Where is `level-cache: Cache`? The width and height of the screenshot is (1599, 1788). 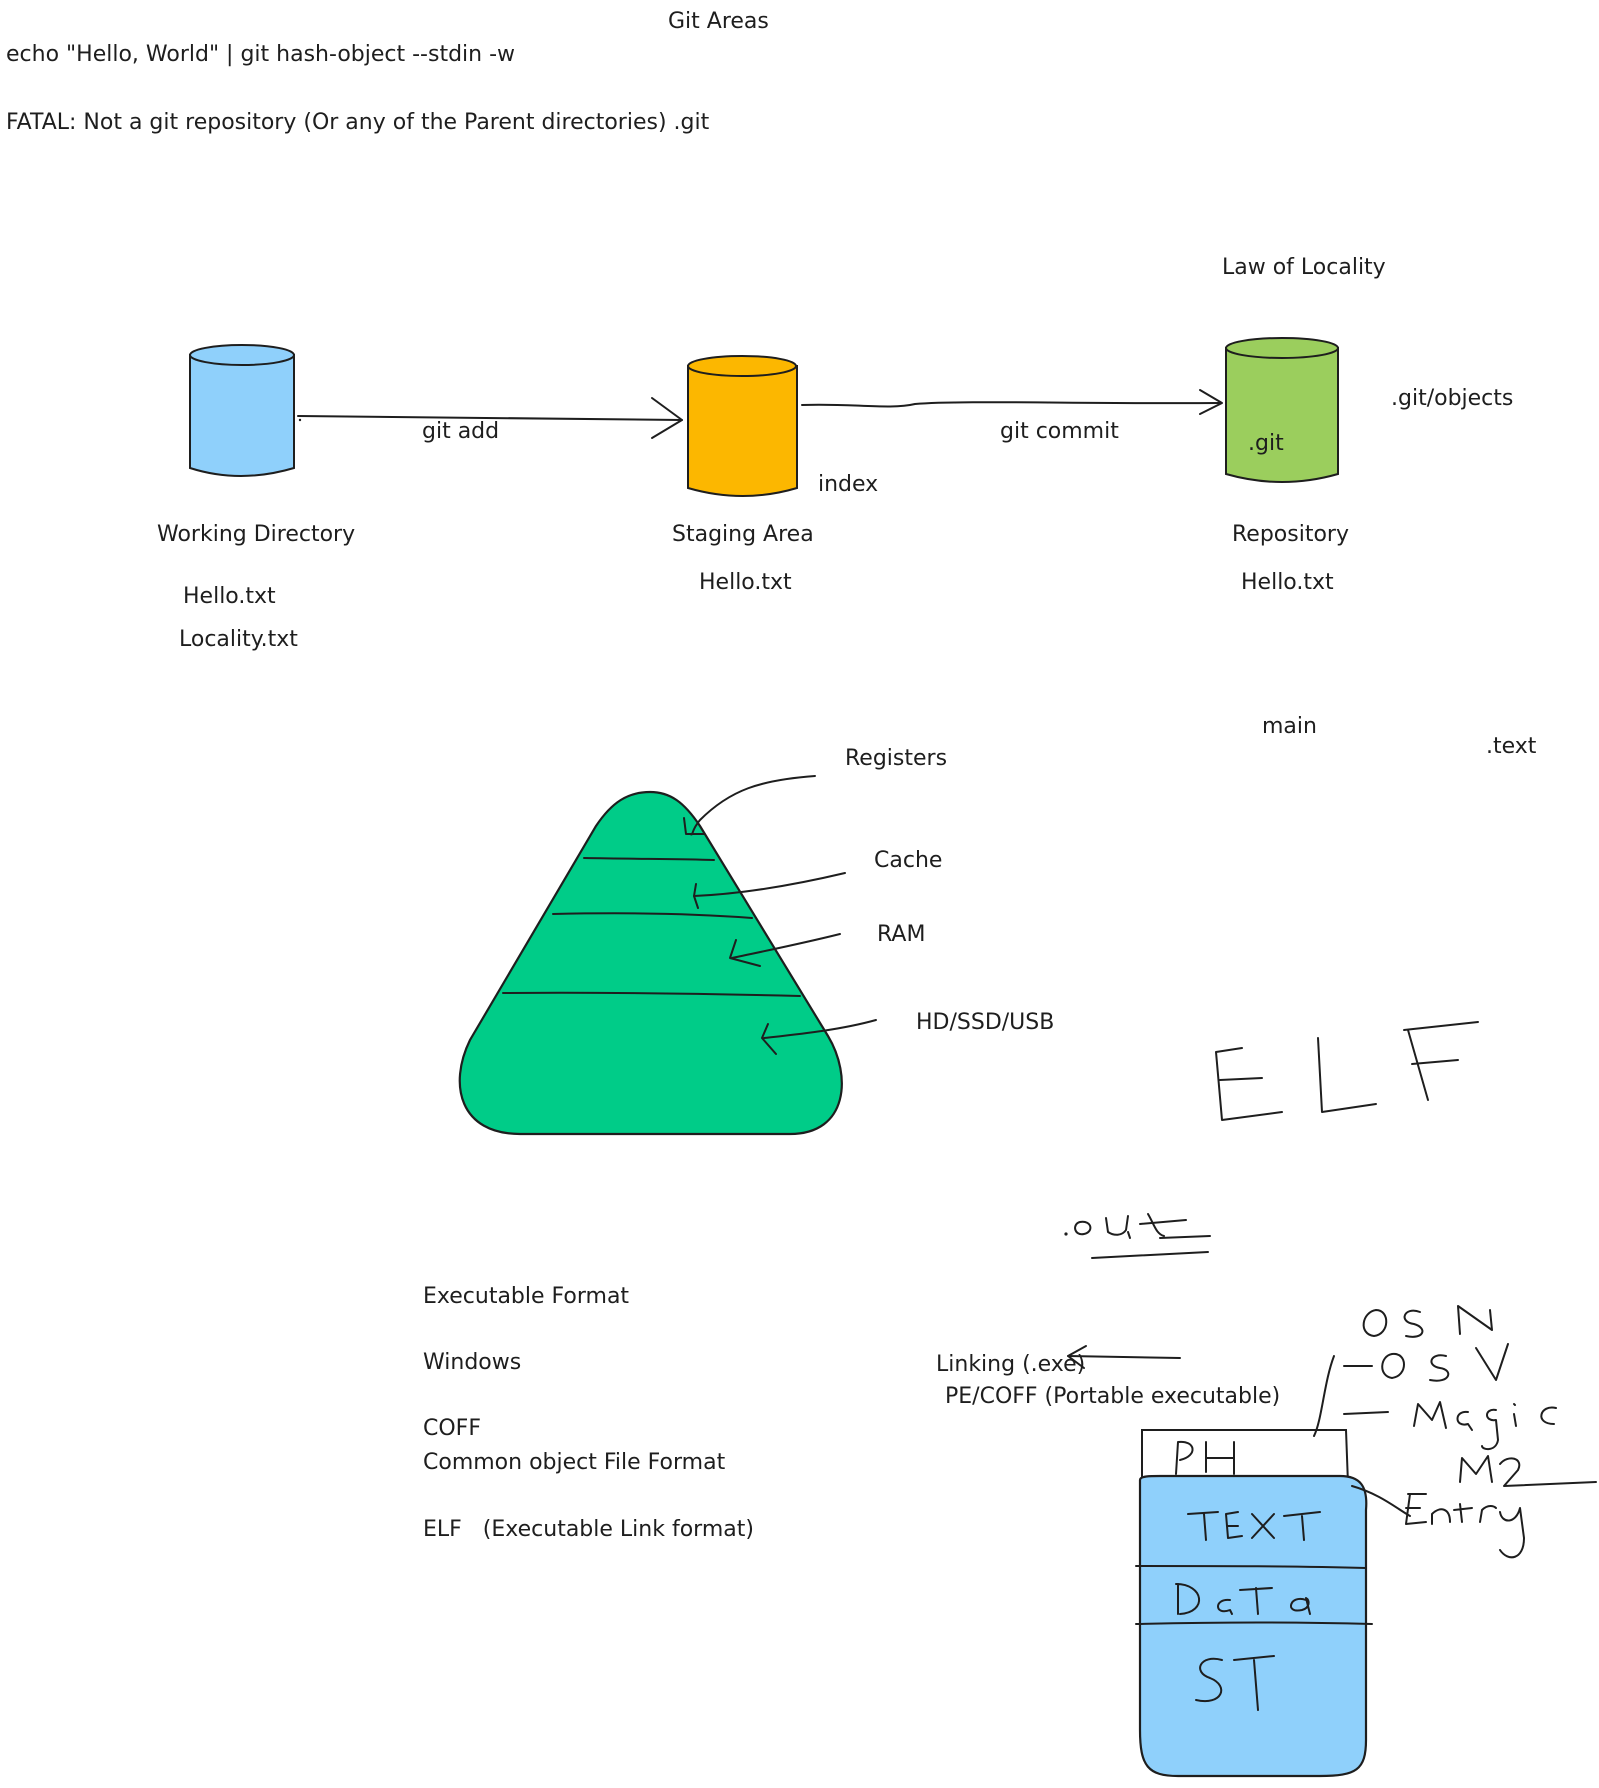
level-cache: Cache is located at coordinates (908, 860).